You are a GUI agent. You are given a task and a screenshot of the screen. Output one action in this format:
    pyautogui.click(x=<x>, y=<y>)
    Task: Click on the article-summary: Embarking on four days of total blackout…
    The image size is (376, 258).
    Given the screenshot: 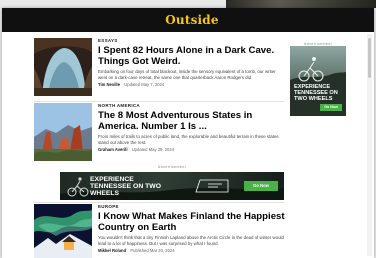 What is the action you would take?
    pyautogui.click(x=187, y=74)
    